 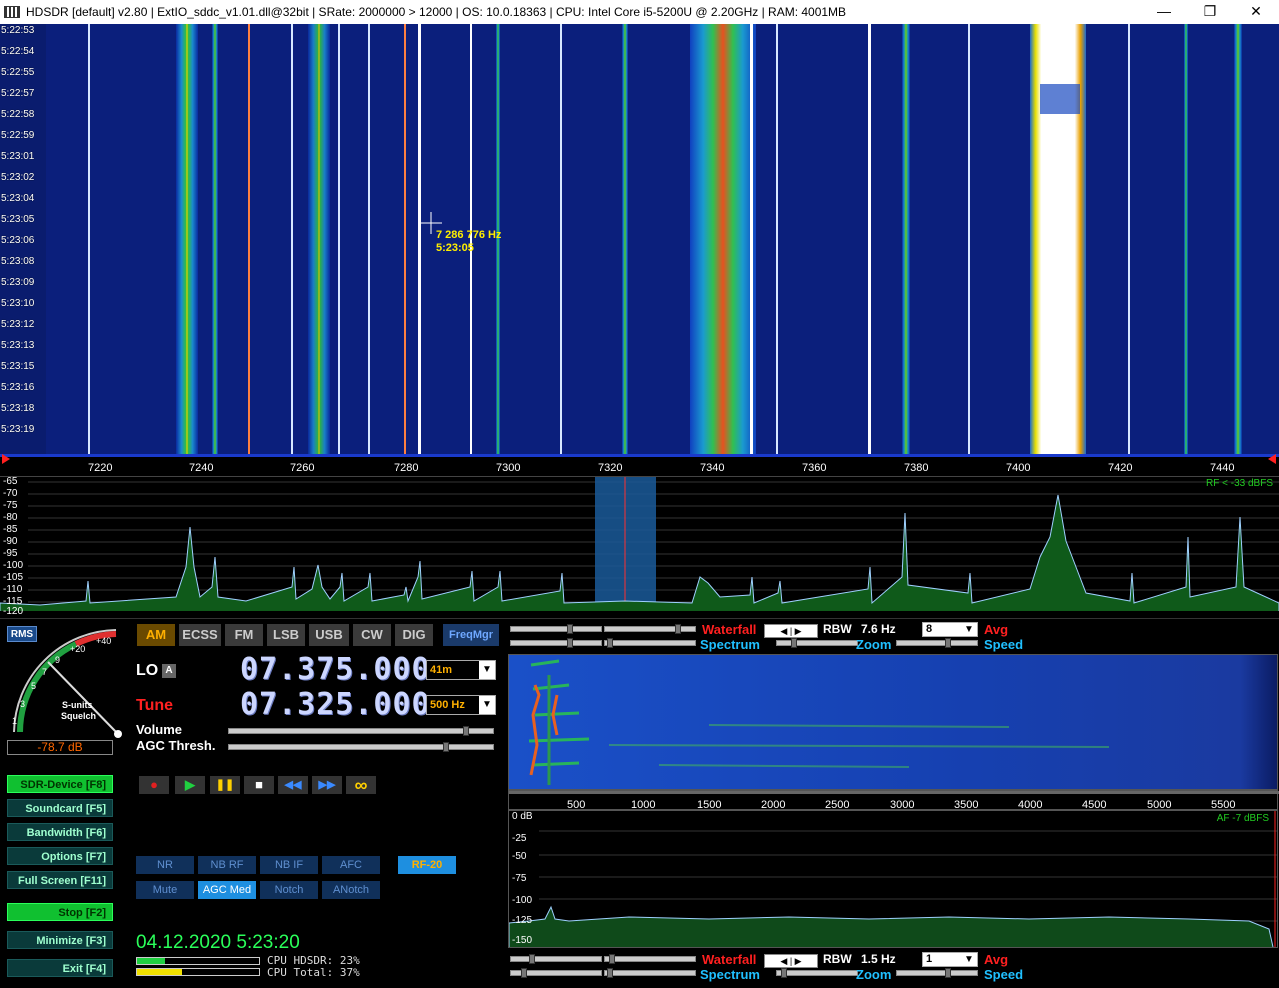 What do you see at coordinates (60, 747) in the screenshot?
I see `signal-level-readout: -78.7 dB` at bounding box center [60, 747].